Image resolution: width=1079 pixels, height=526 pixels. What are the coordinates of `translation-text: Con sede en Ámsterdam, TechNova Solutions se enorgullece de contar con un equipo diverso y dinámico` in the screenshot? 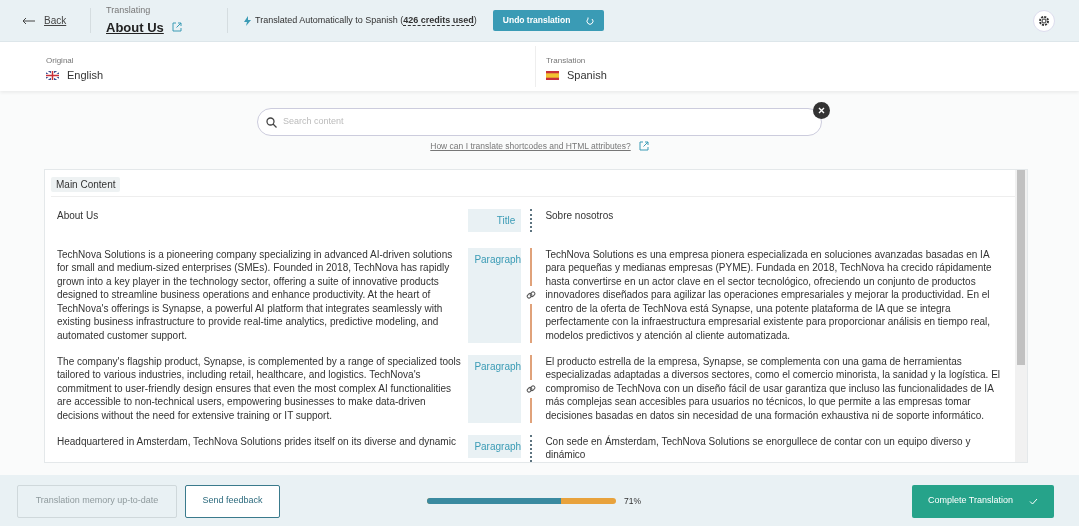 It's located at (777, 448).